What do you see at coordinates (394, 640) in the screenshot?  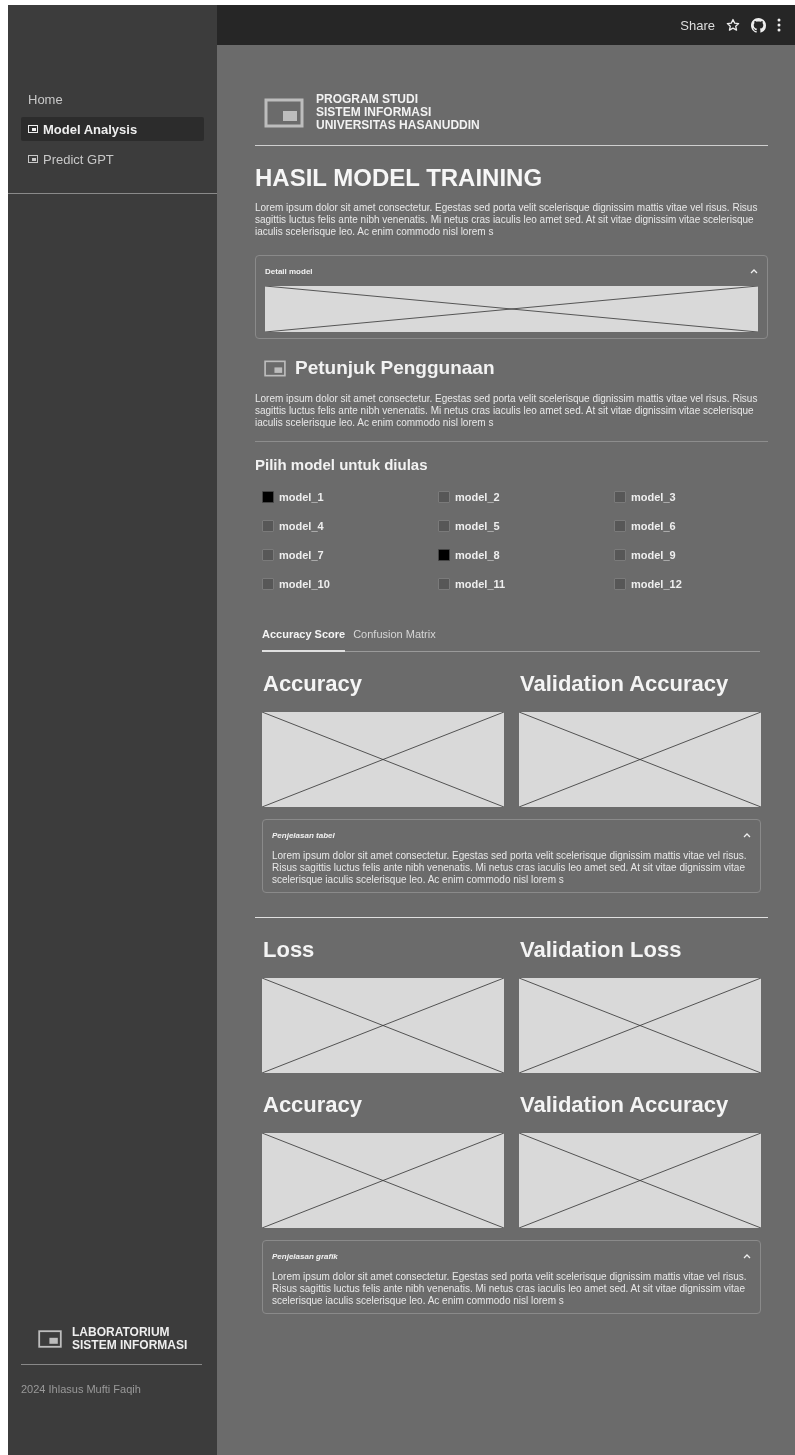 I see `tab: Confusion Matrix` at bounding box center [394, 640].